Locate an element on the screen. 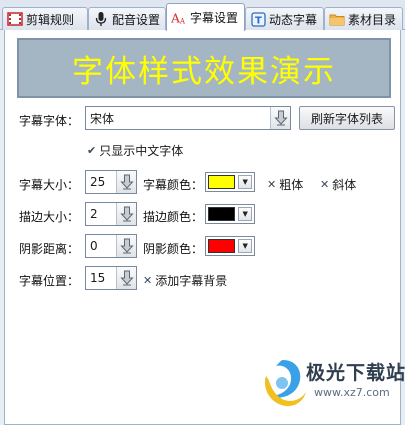 The image size is (405, 425). stroke-size-value: 2 is located at coordinates (94, 214).